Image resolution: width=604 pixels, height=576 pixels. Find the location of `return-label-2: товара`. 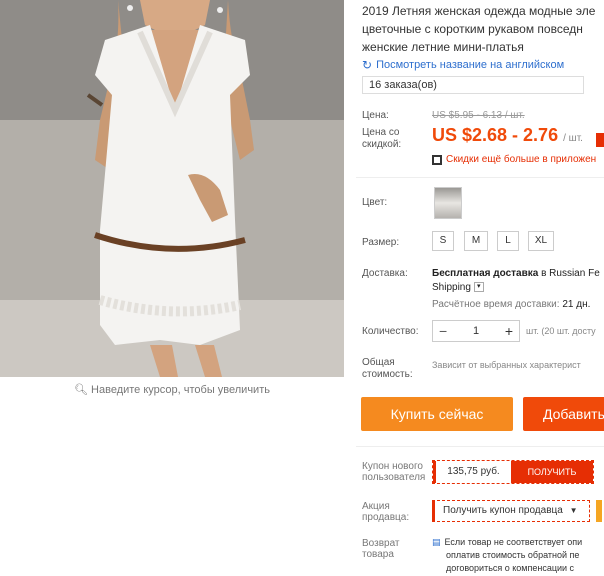

return-label-2: товара is located at coordinates (378, 554).